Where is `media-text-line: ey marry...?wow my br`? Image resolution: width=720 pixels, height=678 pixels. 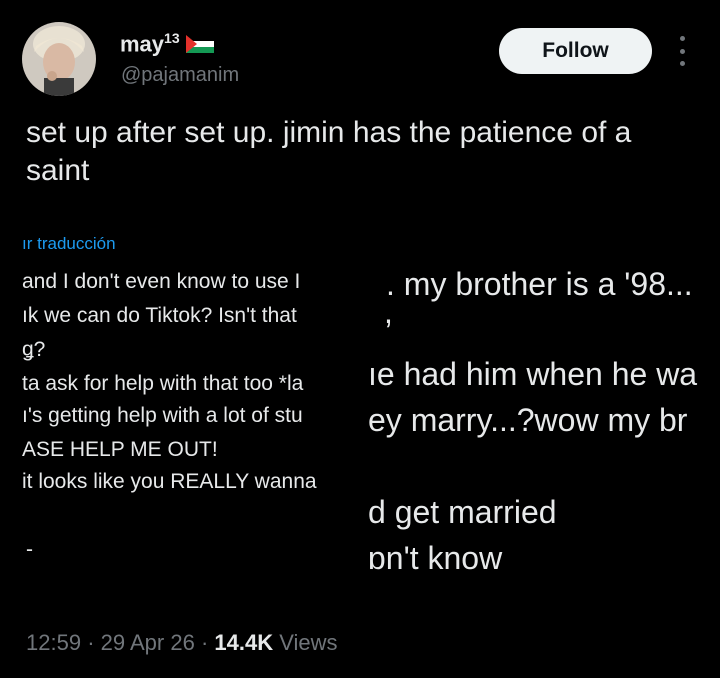
media-text-line: ey marry...?wow my br is located at coordinates (528, 420).